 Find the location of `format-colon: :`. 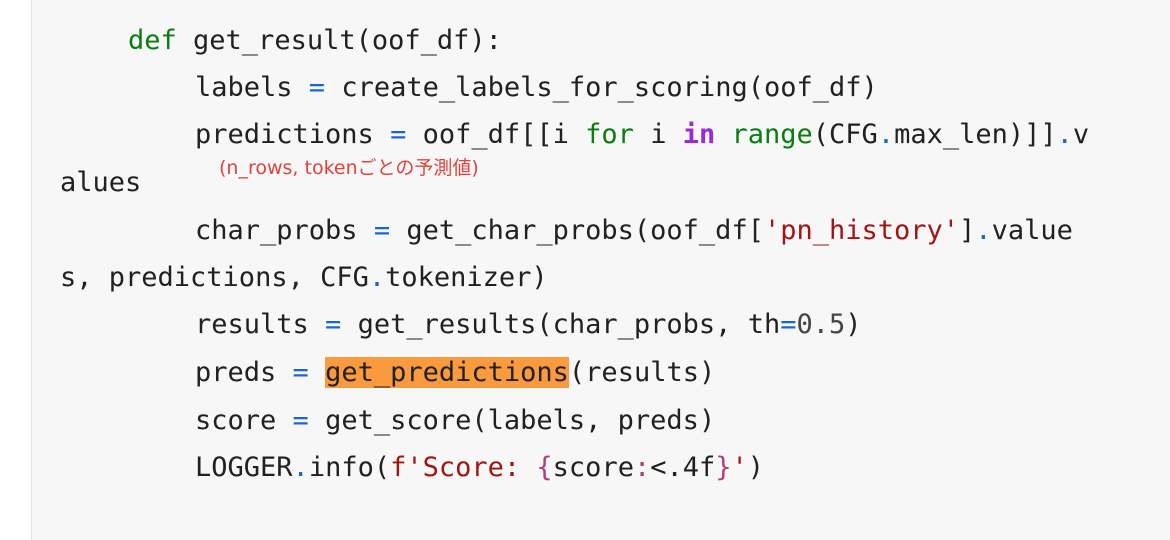

format-colon: : is located at coordinates (642, 467).